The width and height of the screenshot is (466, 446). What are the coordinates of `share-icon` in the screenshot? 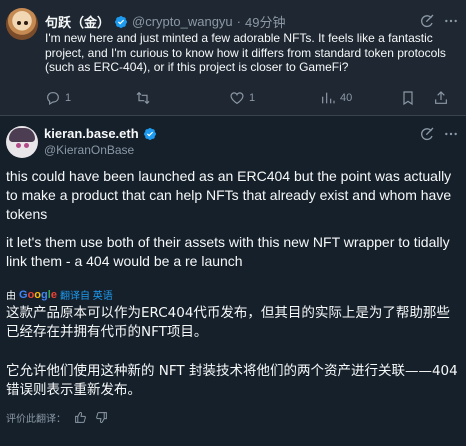 It's located at (441, 97).